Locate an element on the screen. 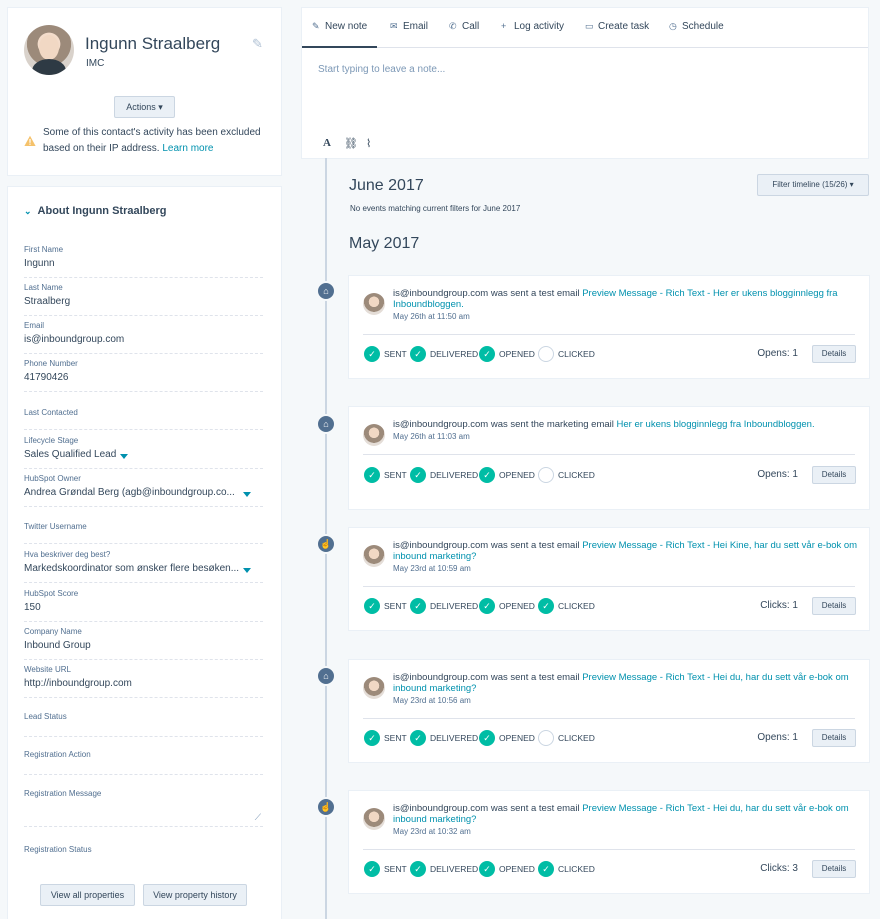  property-last-name: Last Name Straalberg is located at coordinates (143, 299).